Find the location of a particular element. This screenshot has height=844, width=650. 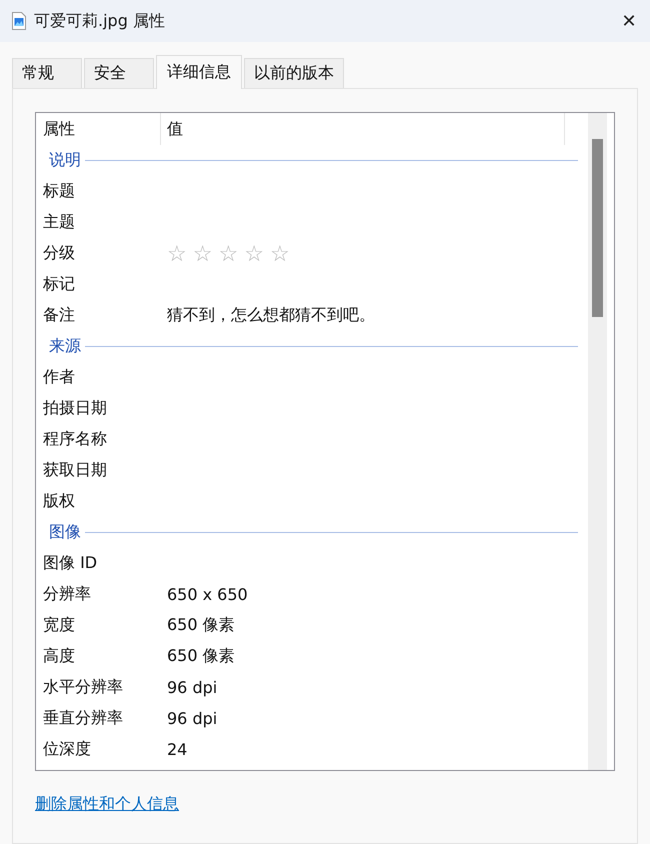

group-title: 来源 is located at coordinates (65, 346).